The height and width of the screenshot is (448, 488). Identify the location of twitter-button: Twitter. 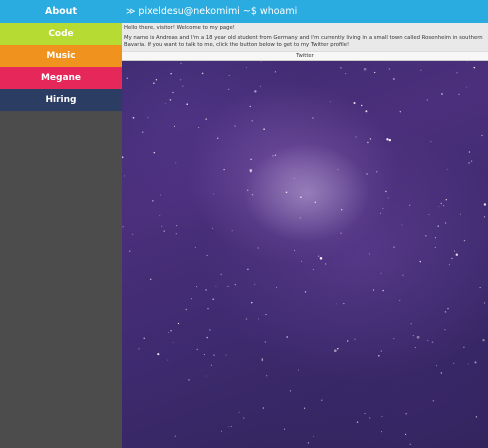
(305, 56).